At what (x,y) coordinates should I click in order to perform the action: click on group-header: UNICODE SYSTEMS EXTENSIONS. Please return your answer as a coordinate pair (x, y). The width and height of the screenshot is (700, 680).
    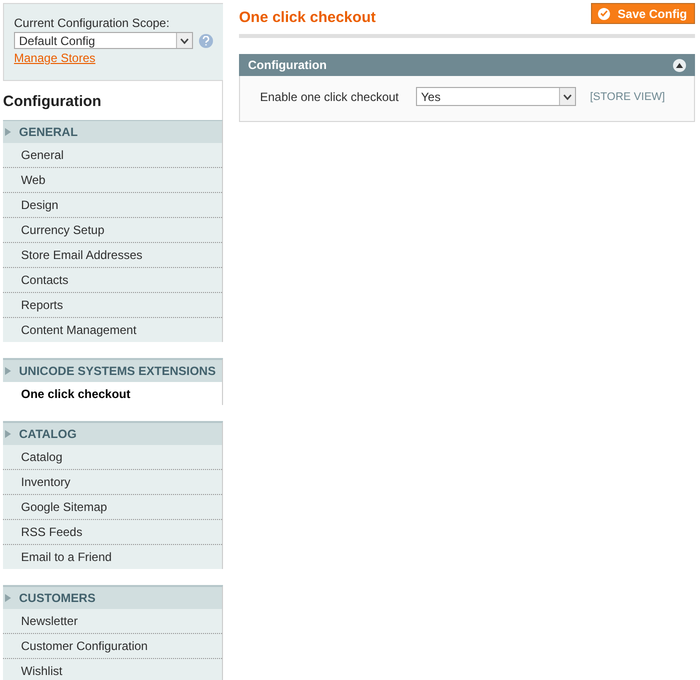
    Looking at the image, I should click on (113, 370).